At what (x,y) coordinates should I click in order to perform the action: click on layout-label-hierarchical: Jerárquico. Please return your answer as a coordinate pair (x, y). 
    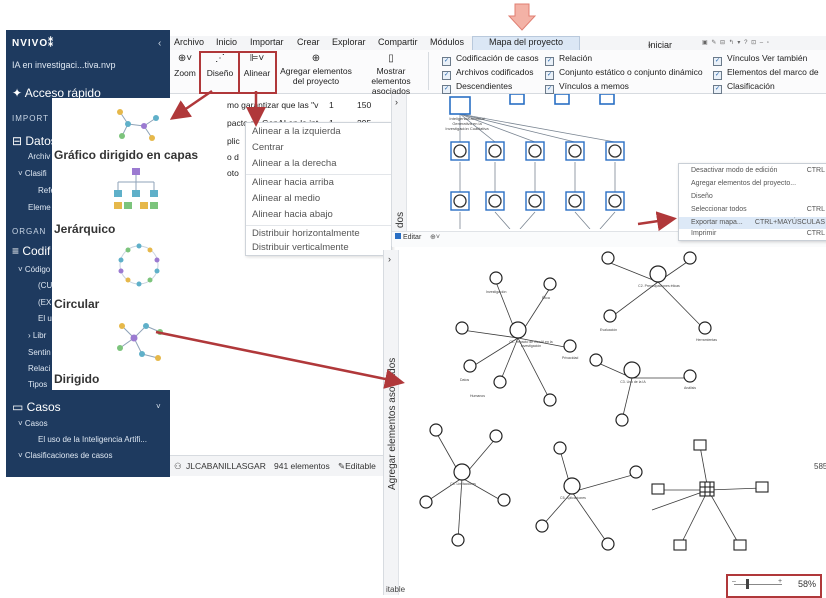
    Looking at the image, I should click on (84, 229).